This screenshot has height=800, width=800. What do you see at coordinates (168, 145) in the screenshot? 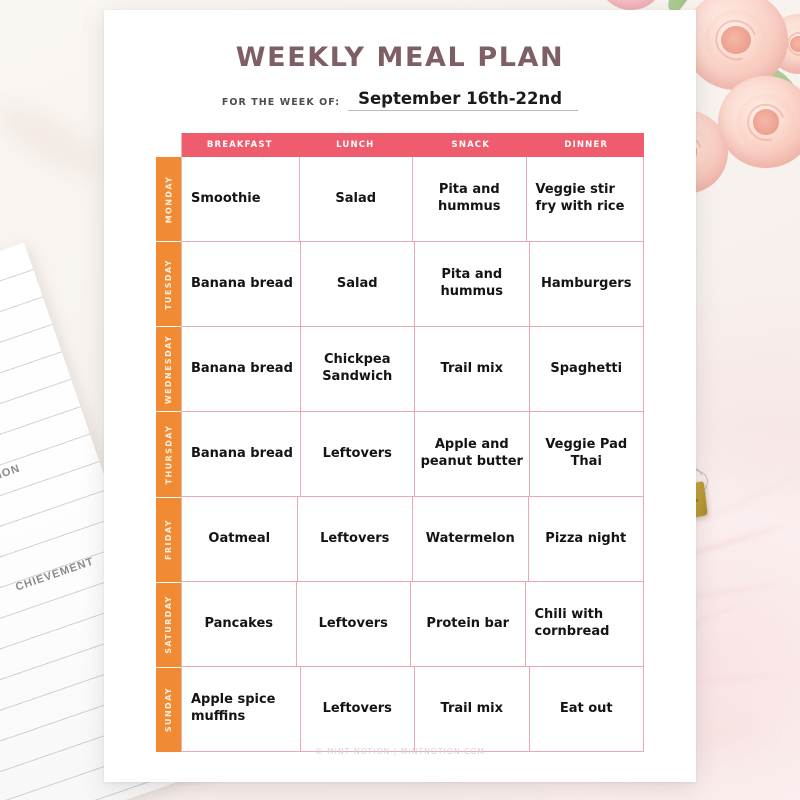
I see `day-column-spacer` at bounding box center [168, 145].